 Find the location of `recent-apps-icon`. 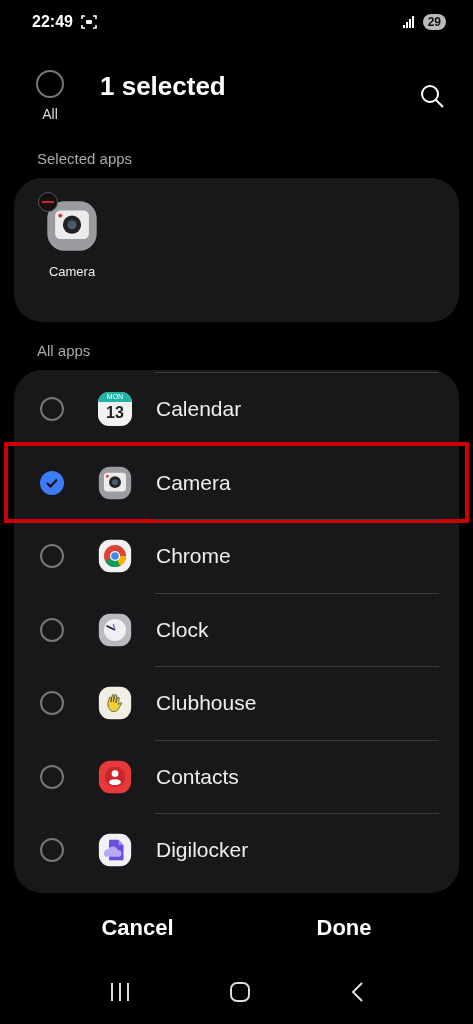

recent-apps-icon is located at coordinates (120, 992).